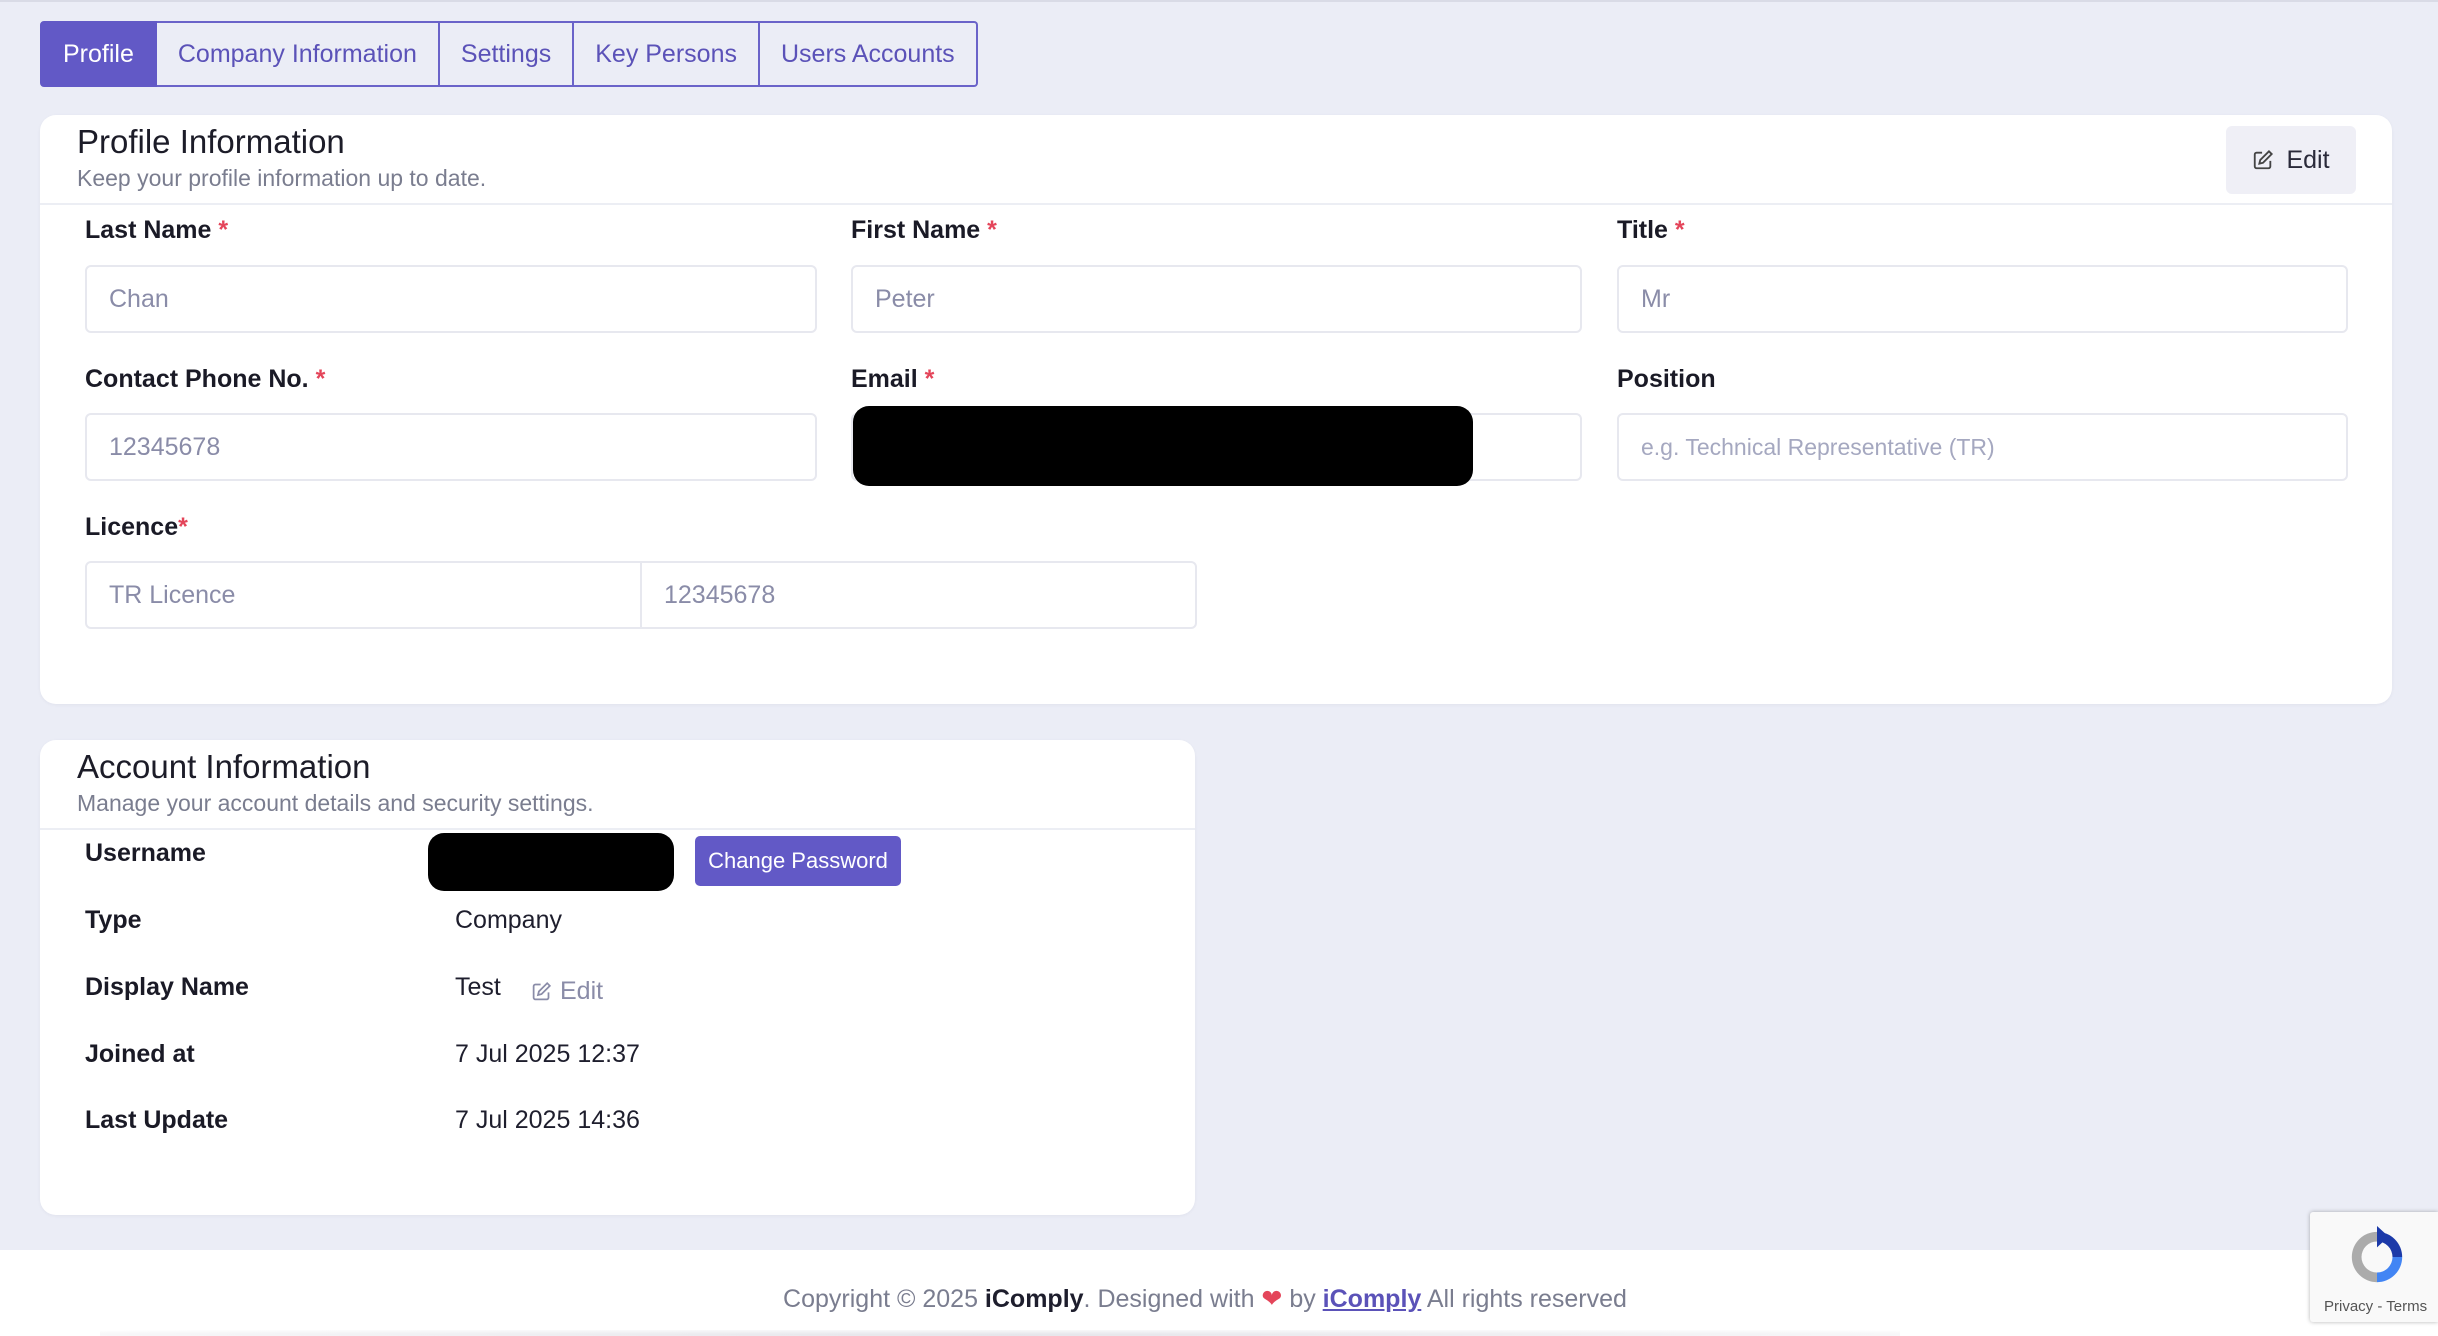  What do you see at coordinates (508, 920) in the screenshot?
I see `type-value: Company` at bounding box center [508, 920].